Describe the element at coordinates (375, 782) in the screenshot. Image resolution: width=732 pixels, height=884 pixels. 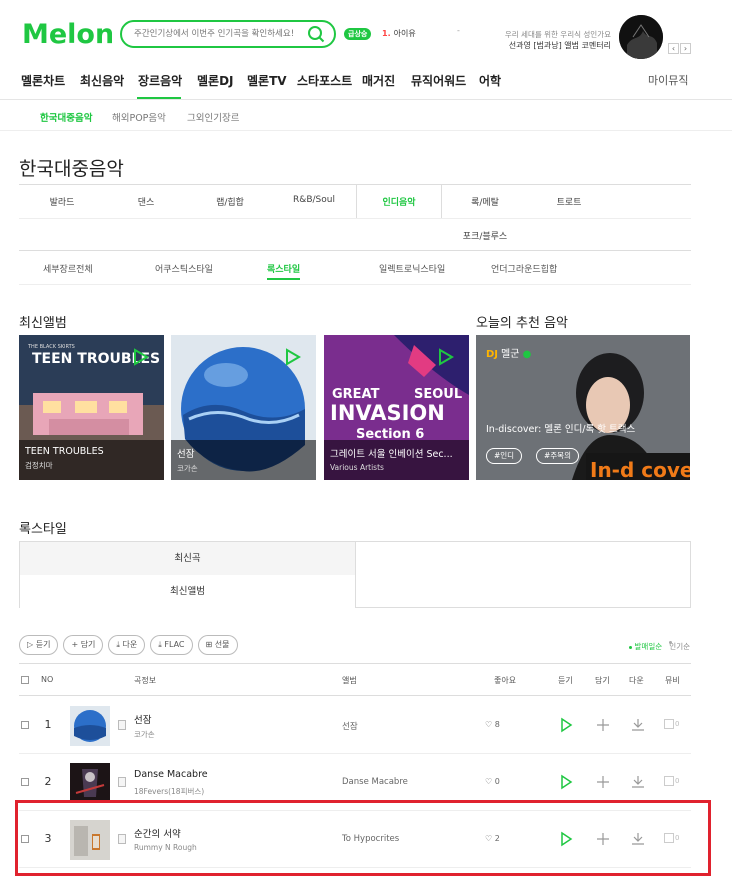
I see `song-album: Danse Macabre` at that location.